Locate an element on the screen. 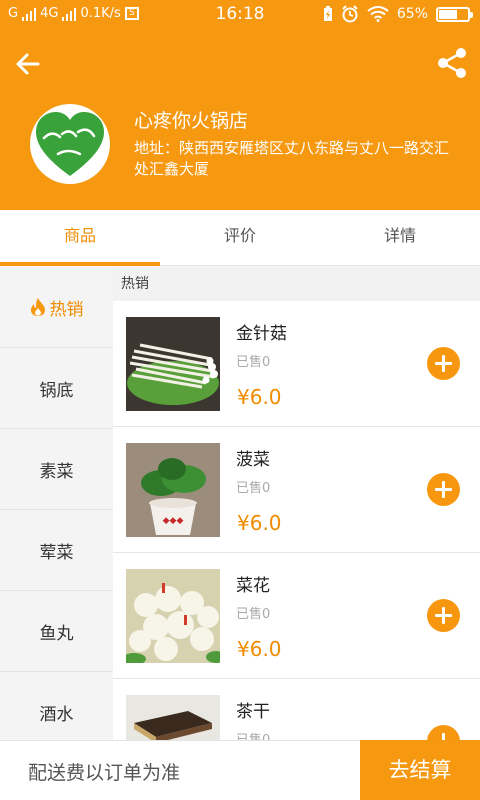  product-name: 菠菜 is located at coordinates (253, 460).